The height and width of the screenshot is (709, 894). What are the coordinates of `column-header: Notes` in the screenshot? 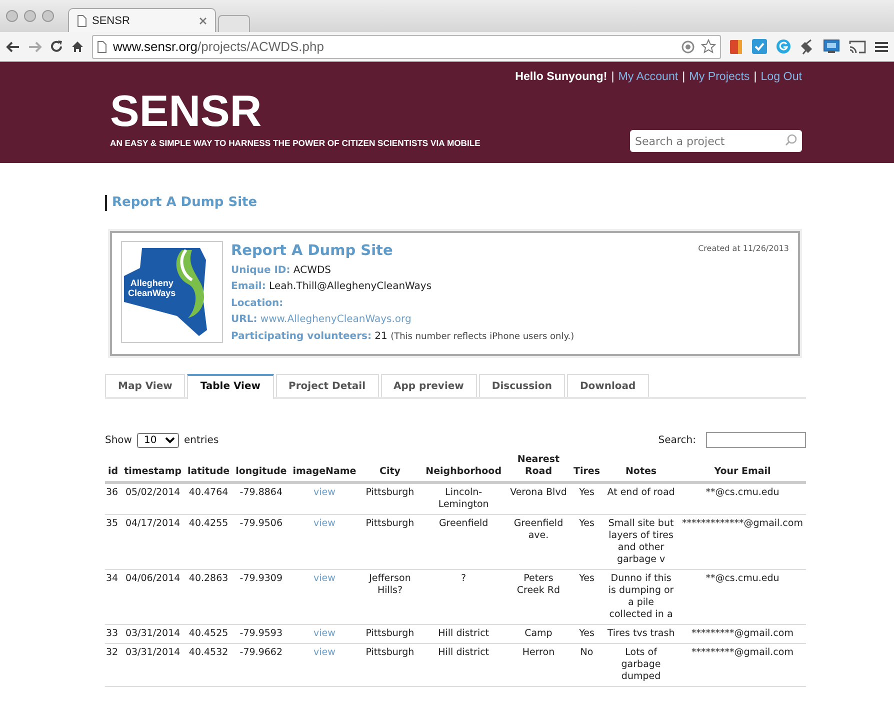 It's located at (641, 467).